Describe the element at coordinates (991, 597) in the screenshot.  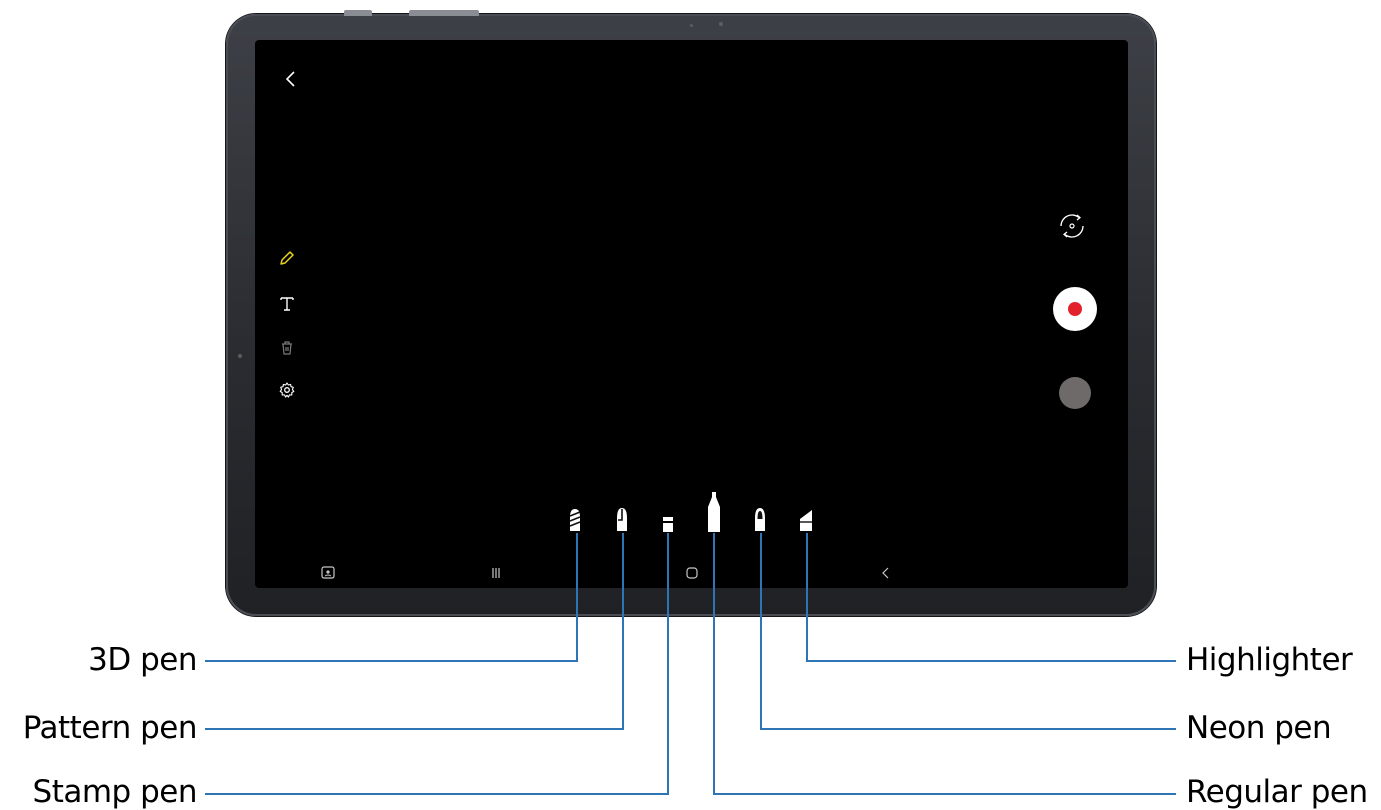
I see `callout-line-highlighter` at that location.